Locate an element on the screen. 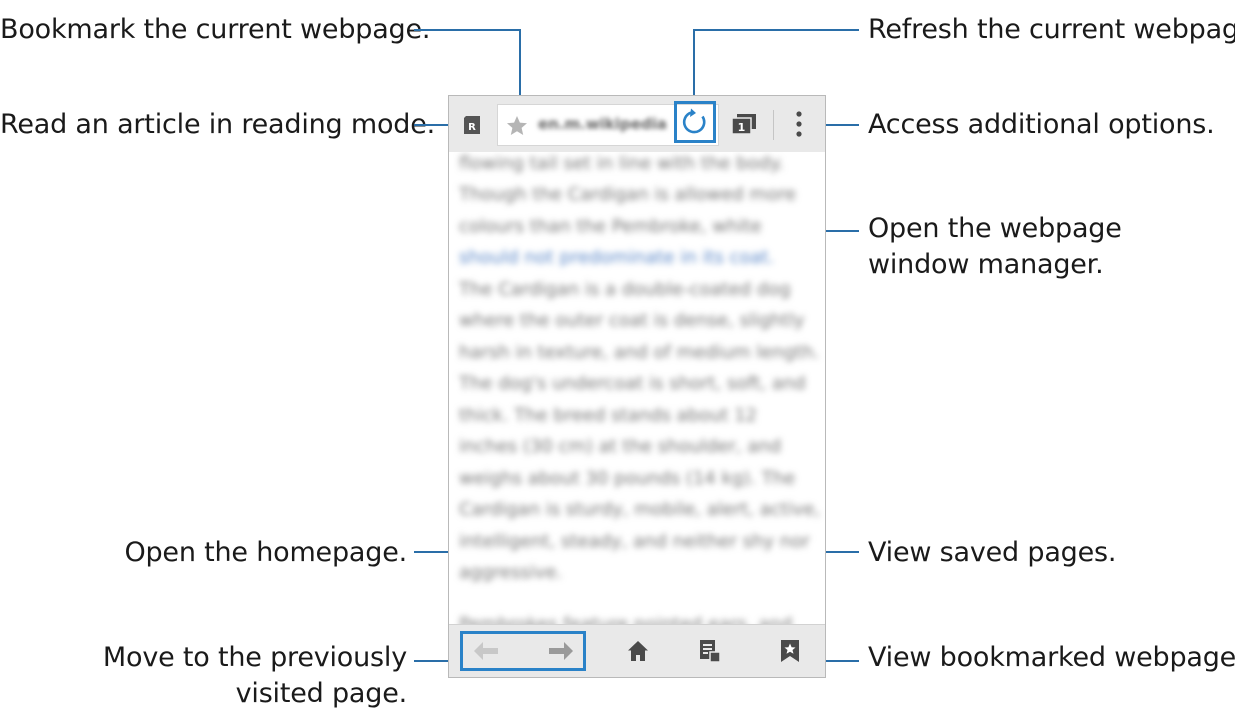  leader-refresh-v is located at coordinates (694, 64).